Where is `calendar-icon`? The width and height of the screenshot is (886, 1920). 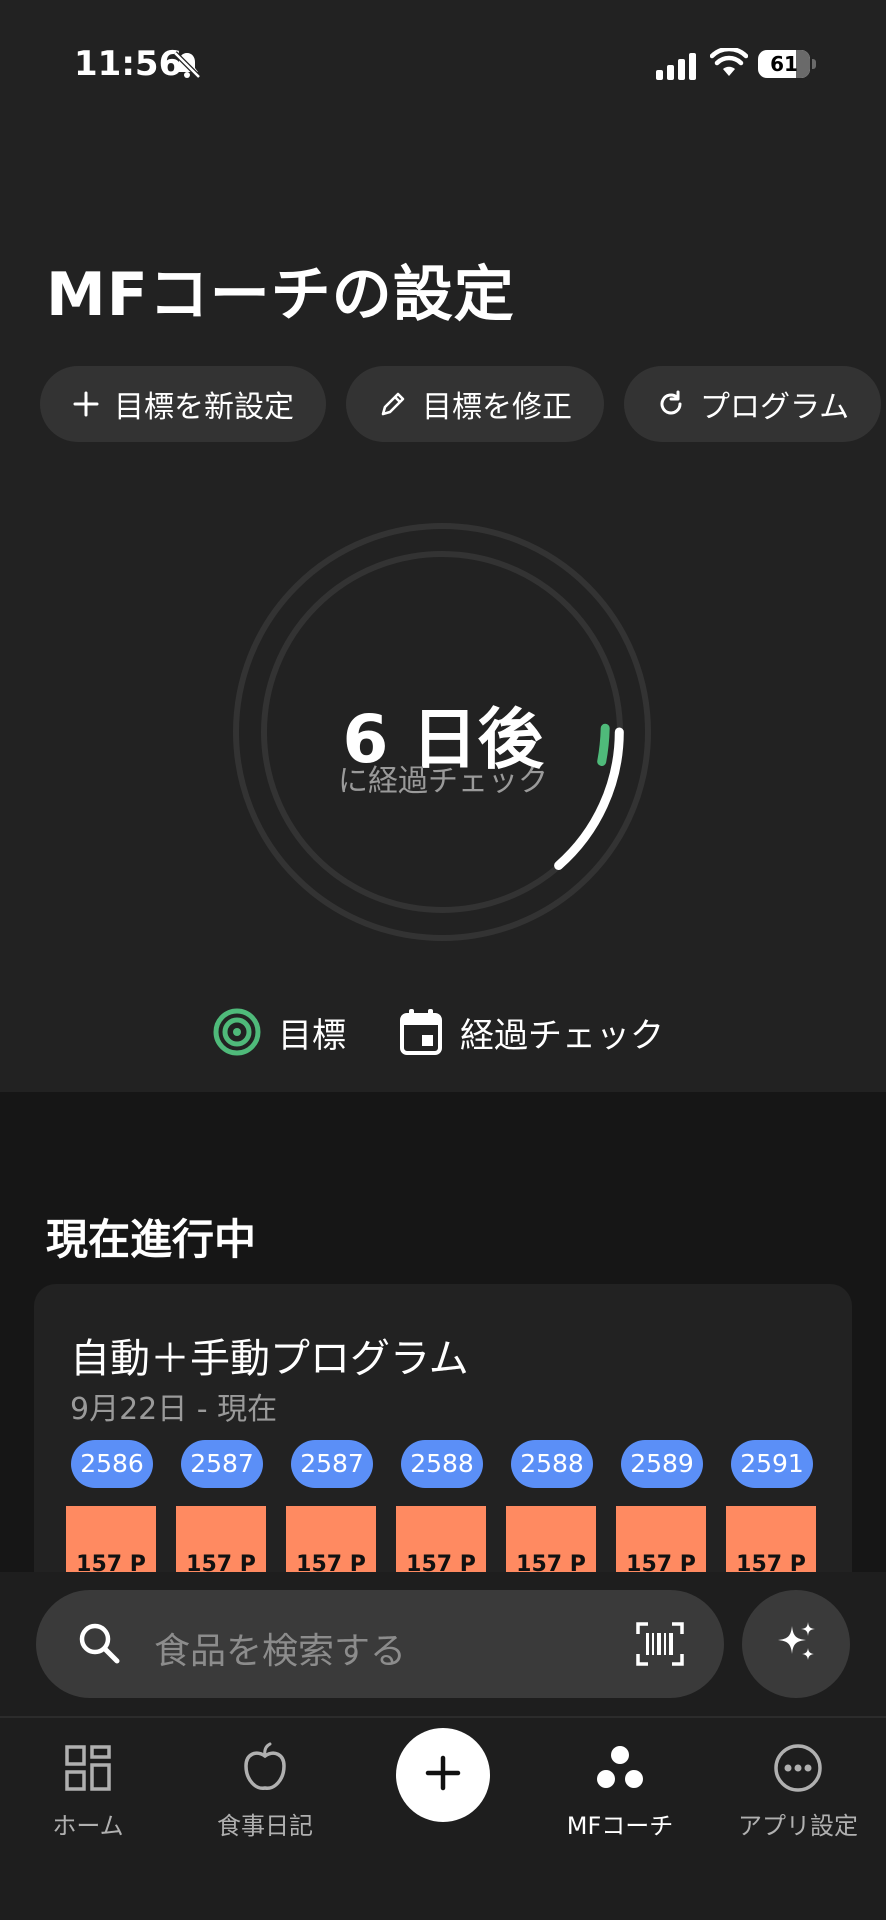 calendar-icon is located at coordinates (421, 1032).